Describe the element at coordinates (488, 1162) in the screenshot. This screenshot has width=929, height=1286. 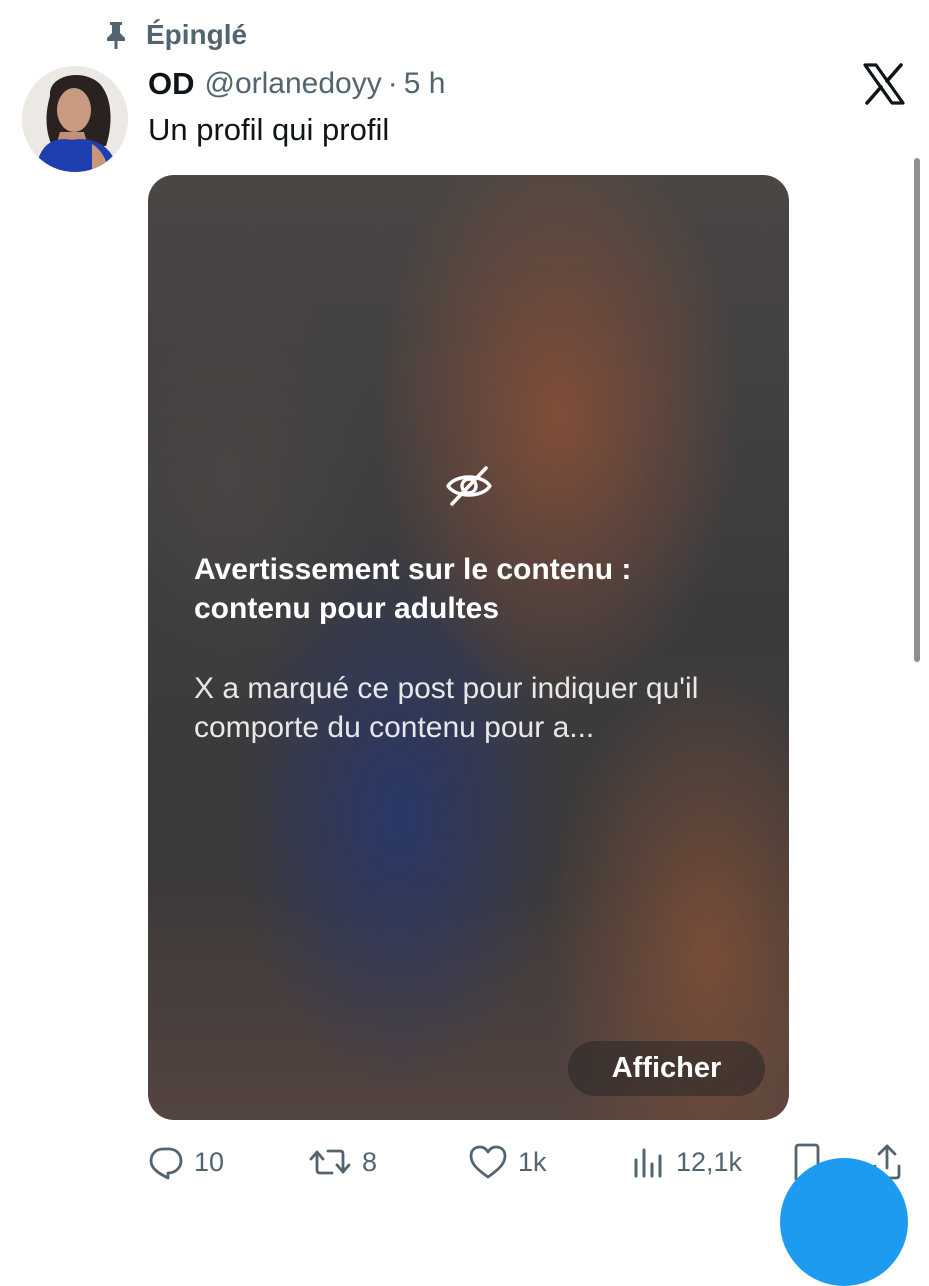
I see `heart-icon` at that location.